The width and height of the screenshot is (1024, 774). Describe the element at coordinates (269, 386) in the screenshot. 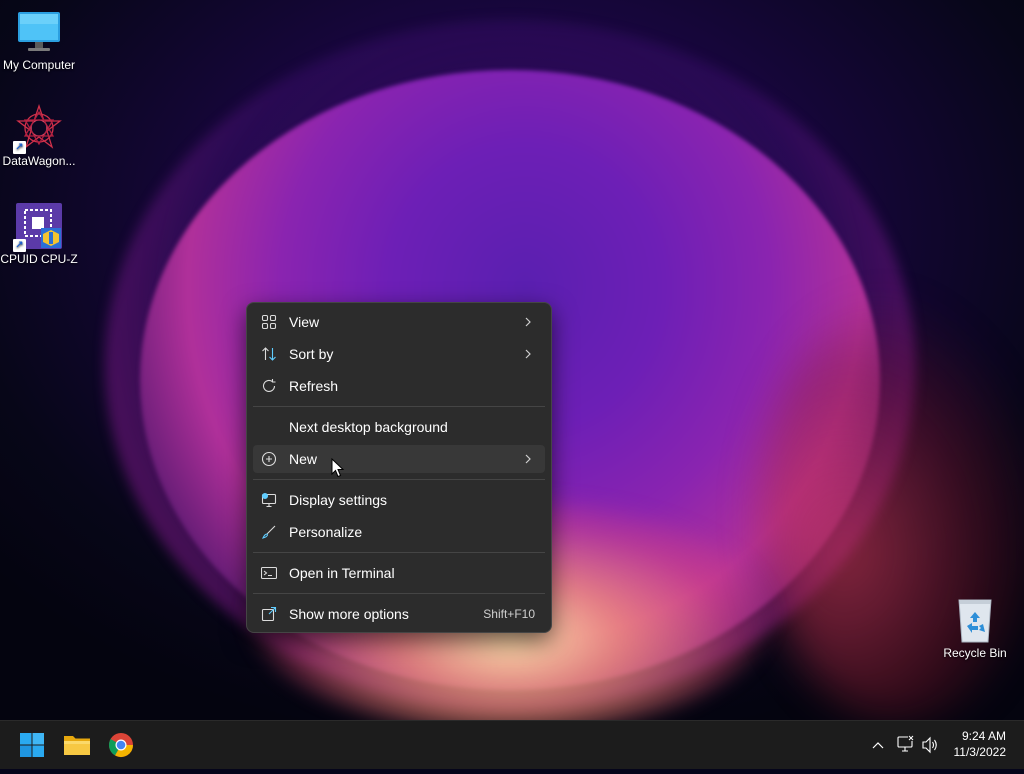

I see `refresh-icon` at that location.